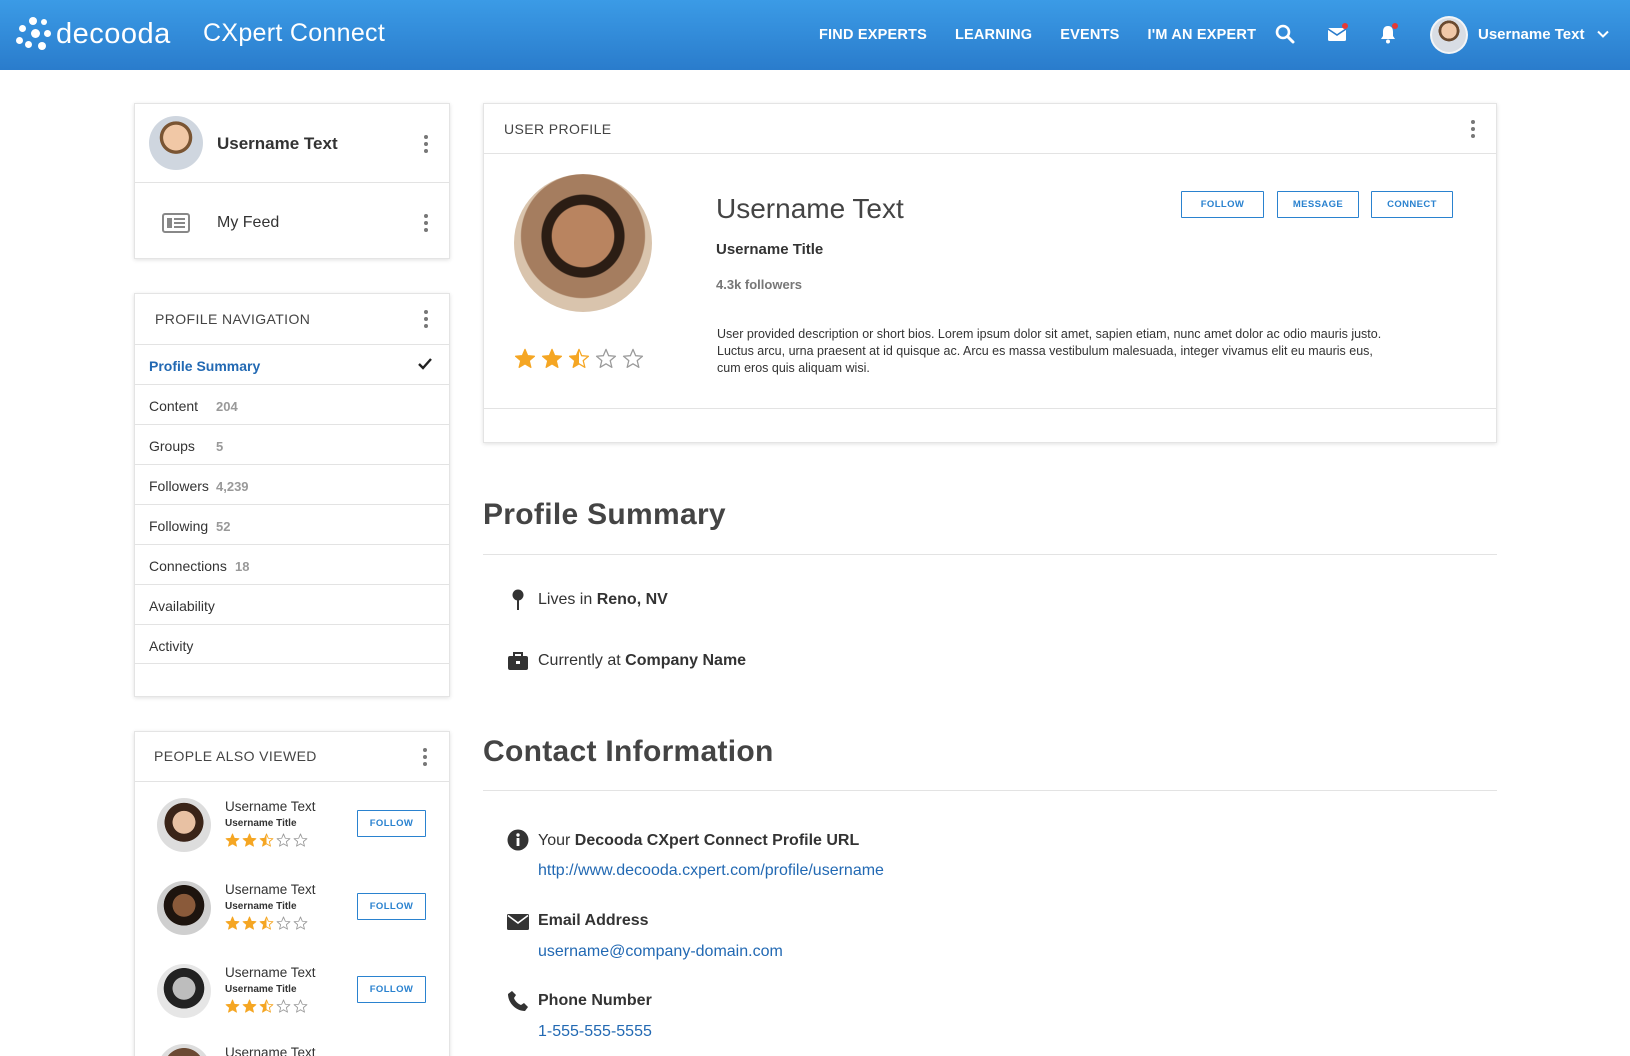 This screenshot has width=1630, height=1056. I want to click on header-username: Username Text, so click(1531, 34).